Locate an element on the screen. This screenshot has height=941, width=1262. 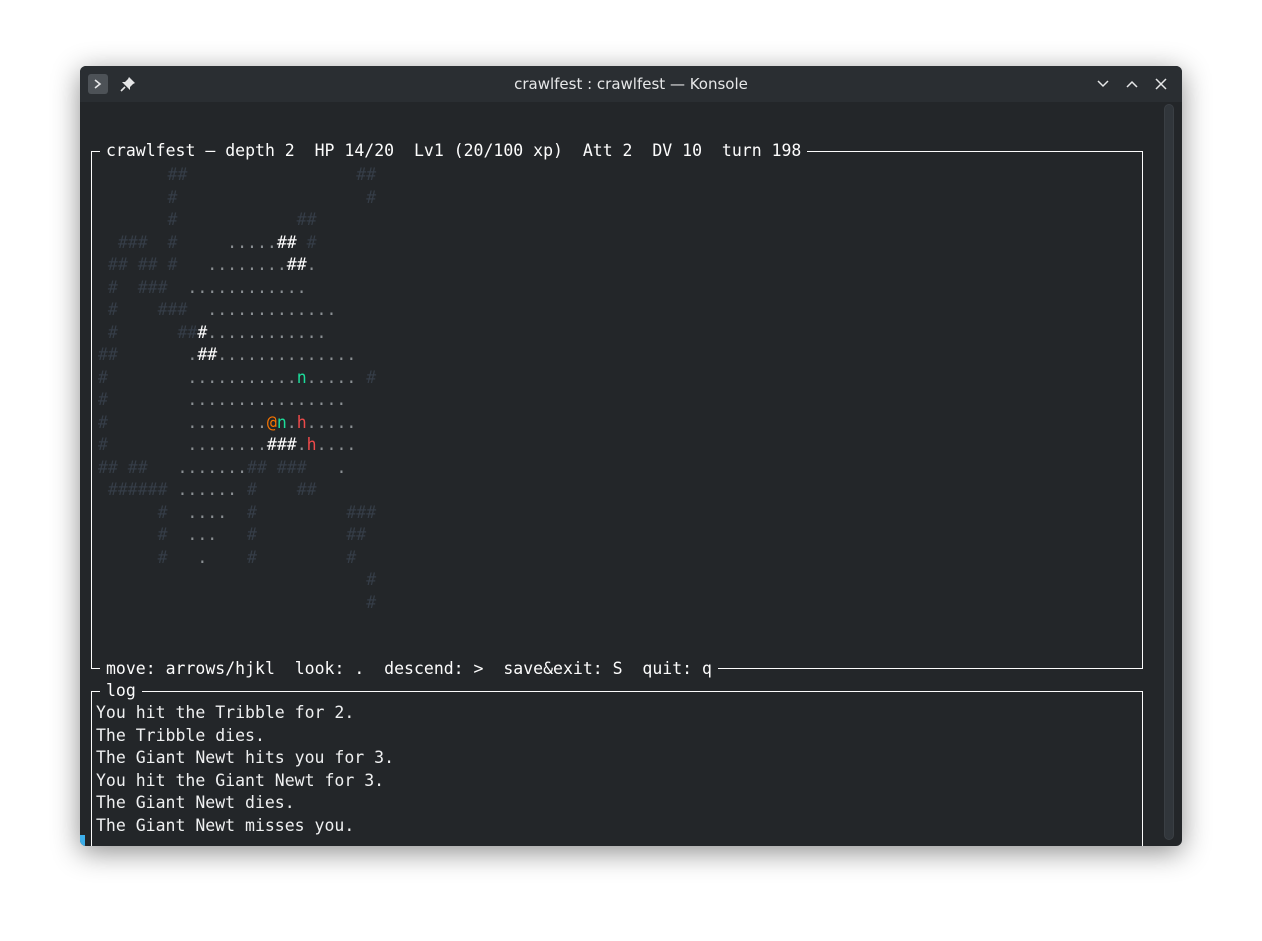
terminal-cursor is located at coordinates (82, 840).